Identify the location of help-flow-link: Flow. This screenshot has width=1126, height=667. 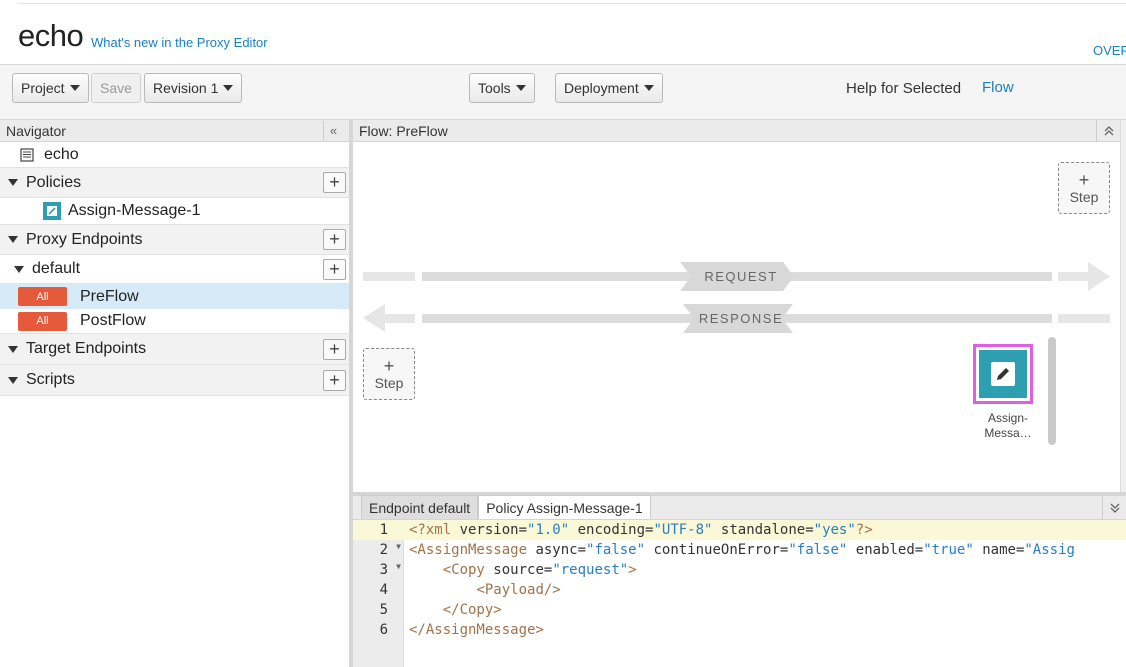
(998, 87).